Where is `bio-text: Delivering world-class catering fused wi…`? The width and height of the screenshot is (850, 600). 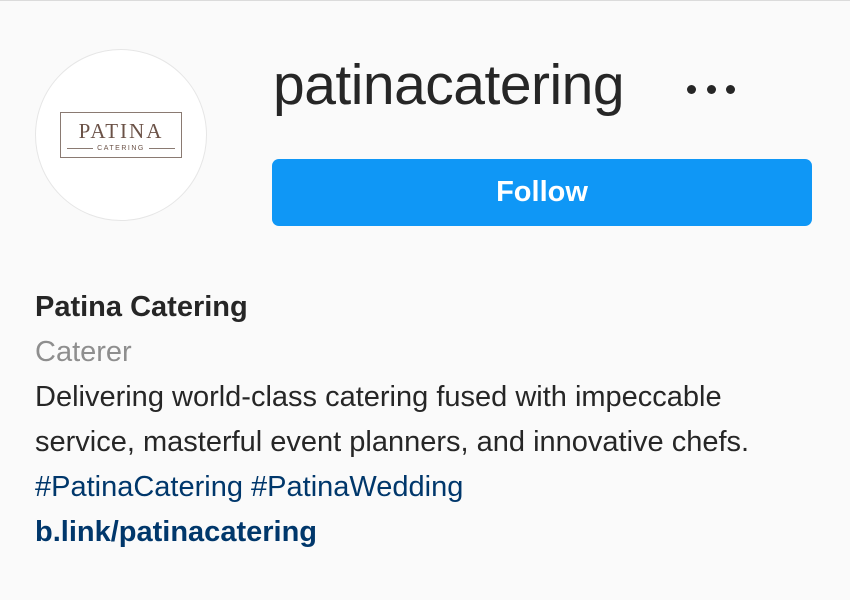 bio-text: Delivering world-class catering fused wi… is located at coordinates (392, 419).